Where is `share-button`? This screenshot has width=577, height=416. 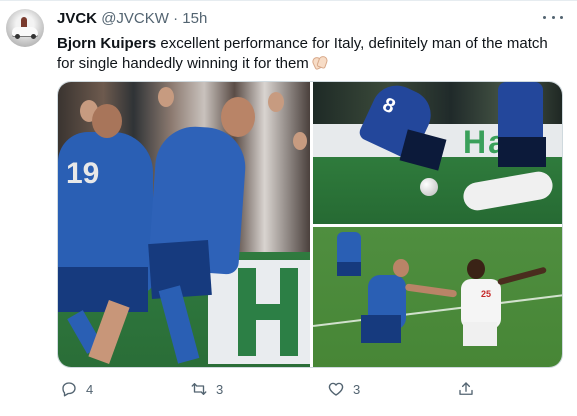
share-button is located at coordinates (466, 389).